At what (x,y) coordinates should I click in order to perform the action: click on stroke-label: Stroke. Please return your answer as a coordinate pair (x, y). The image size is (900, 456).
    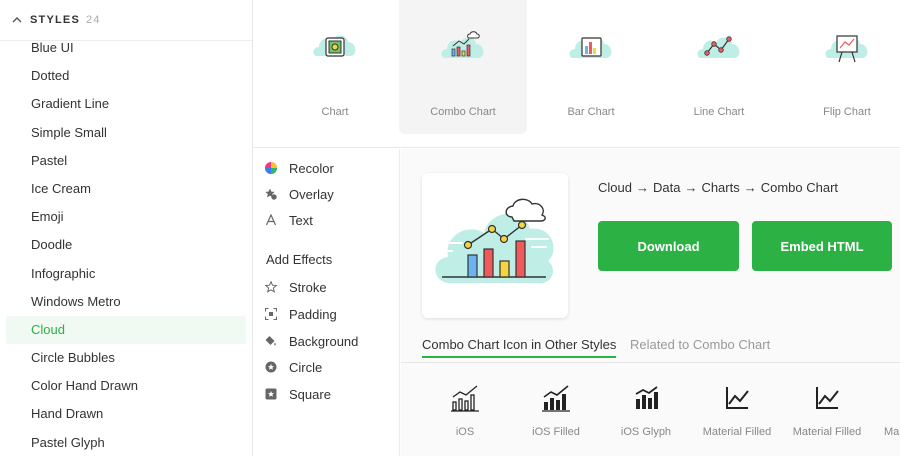
    Looking at the image, I should click on (308, 287).